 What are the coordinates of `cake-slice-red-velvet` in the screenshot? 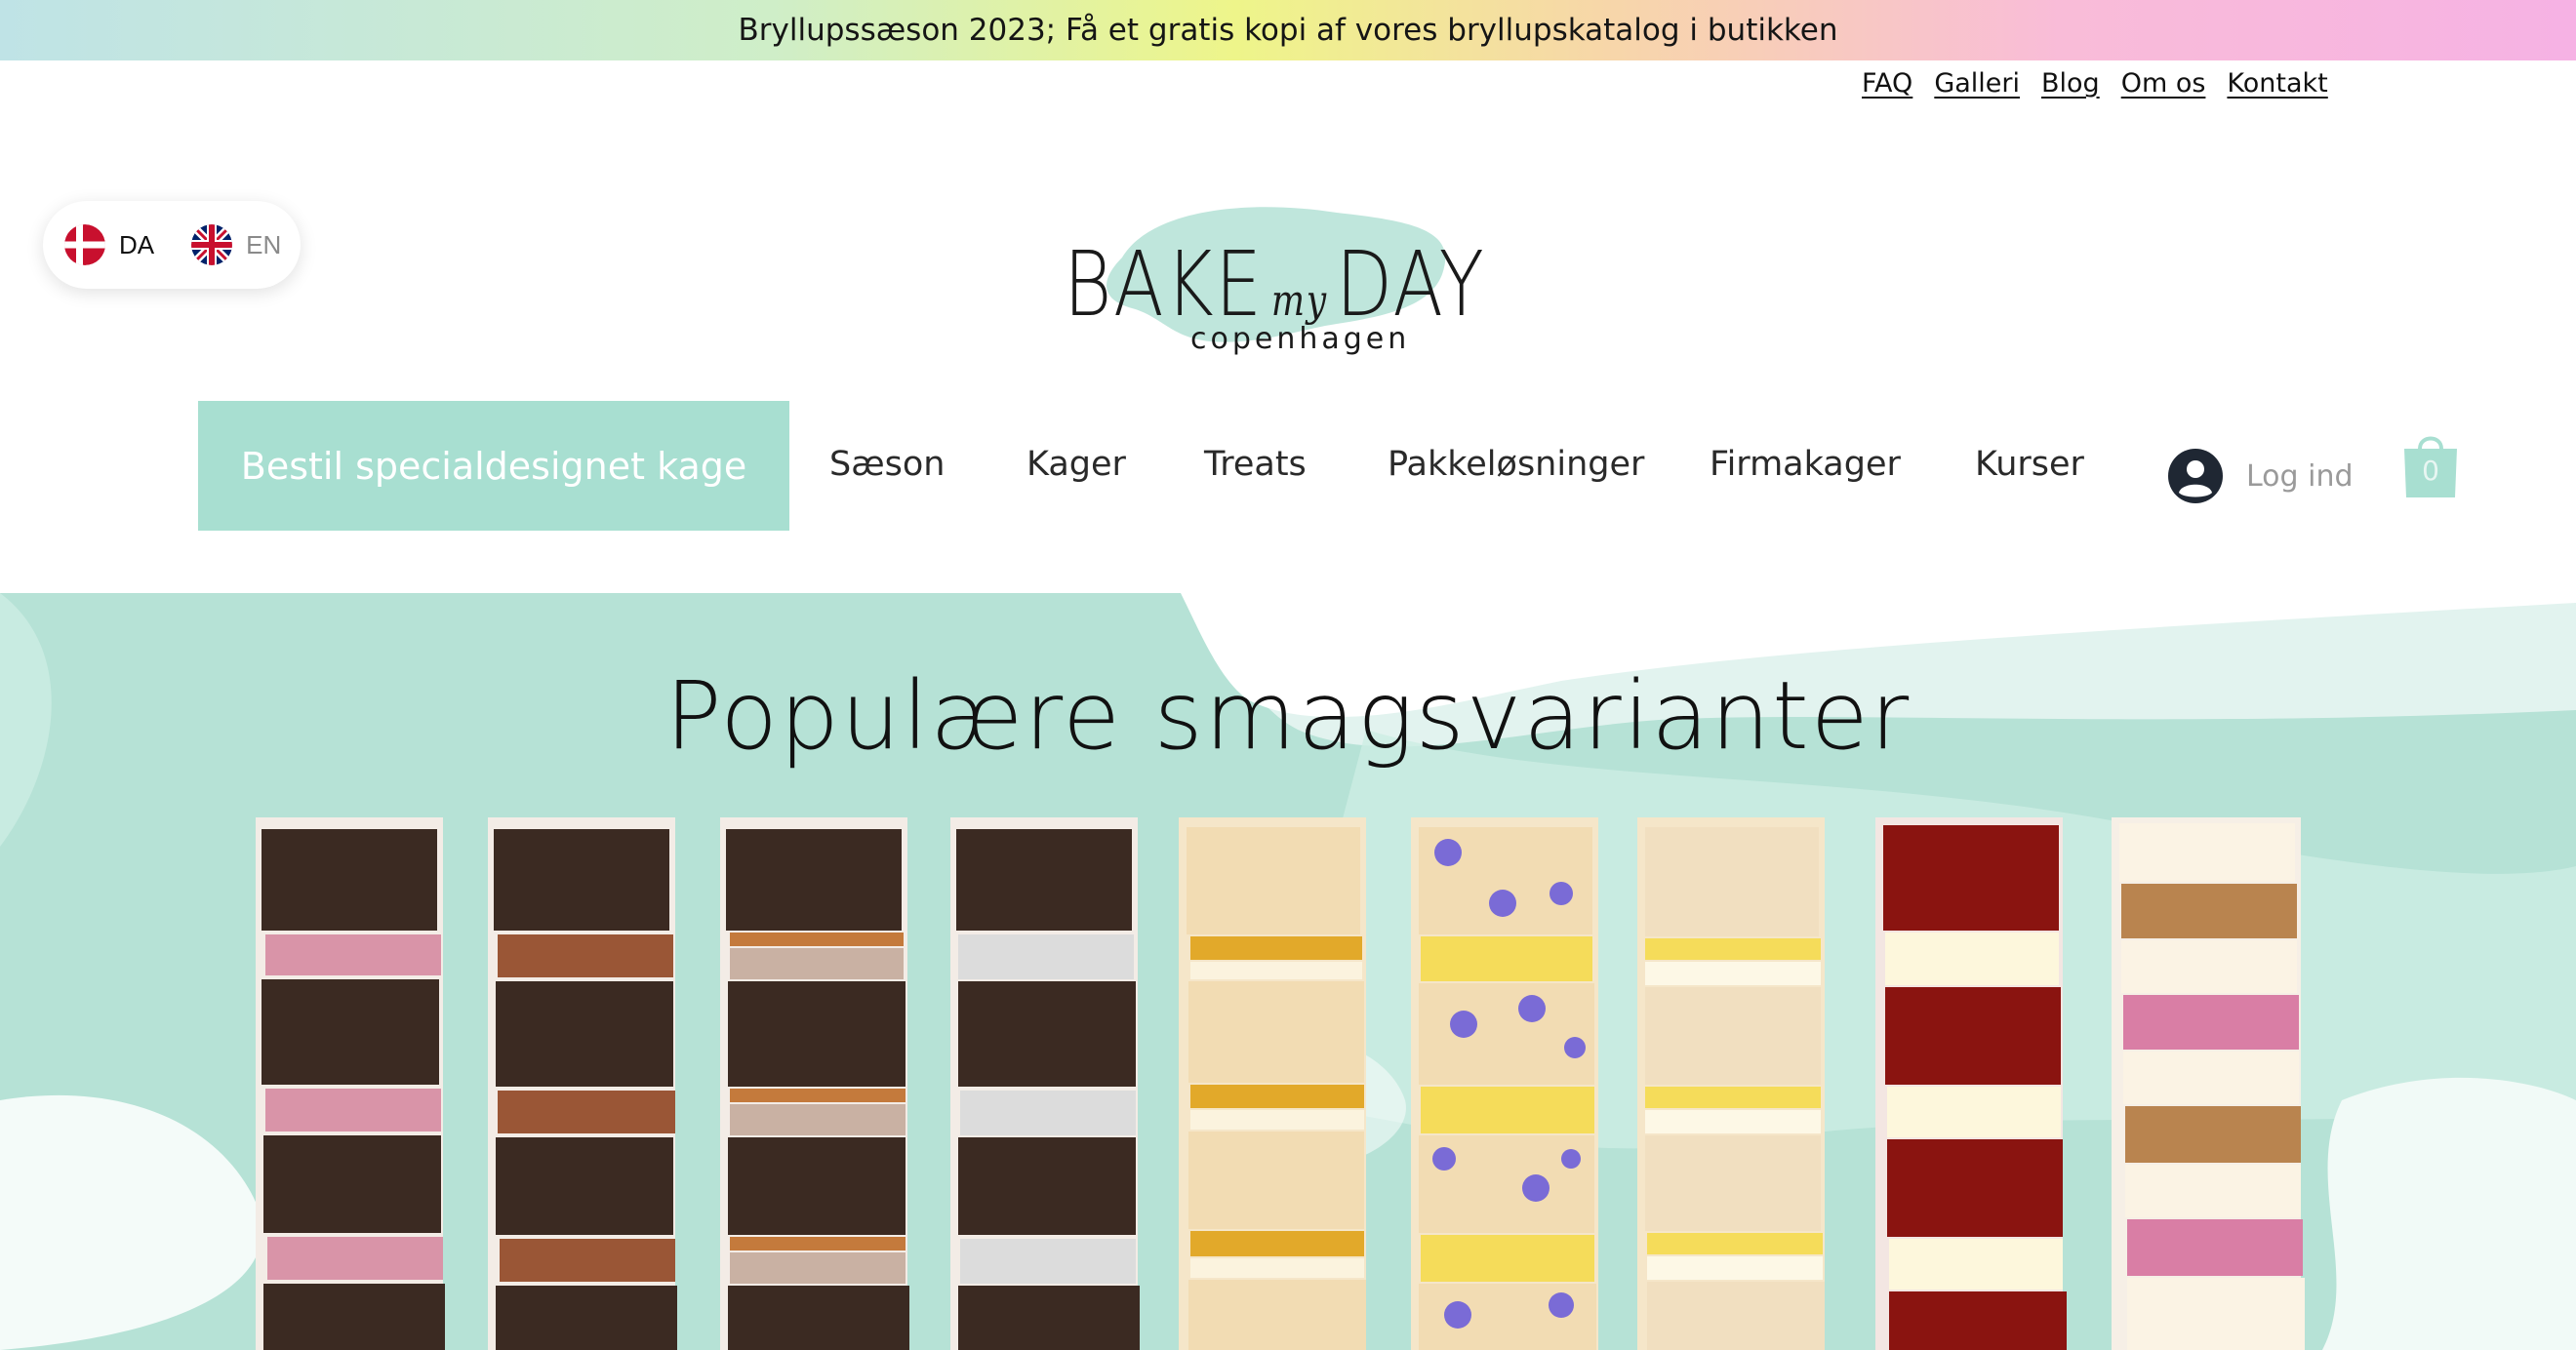 It's located at (1971, 1083).